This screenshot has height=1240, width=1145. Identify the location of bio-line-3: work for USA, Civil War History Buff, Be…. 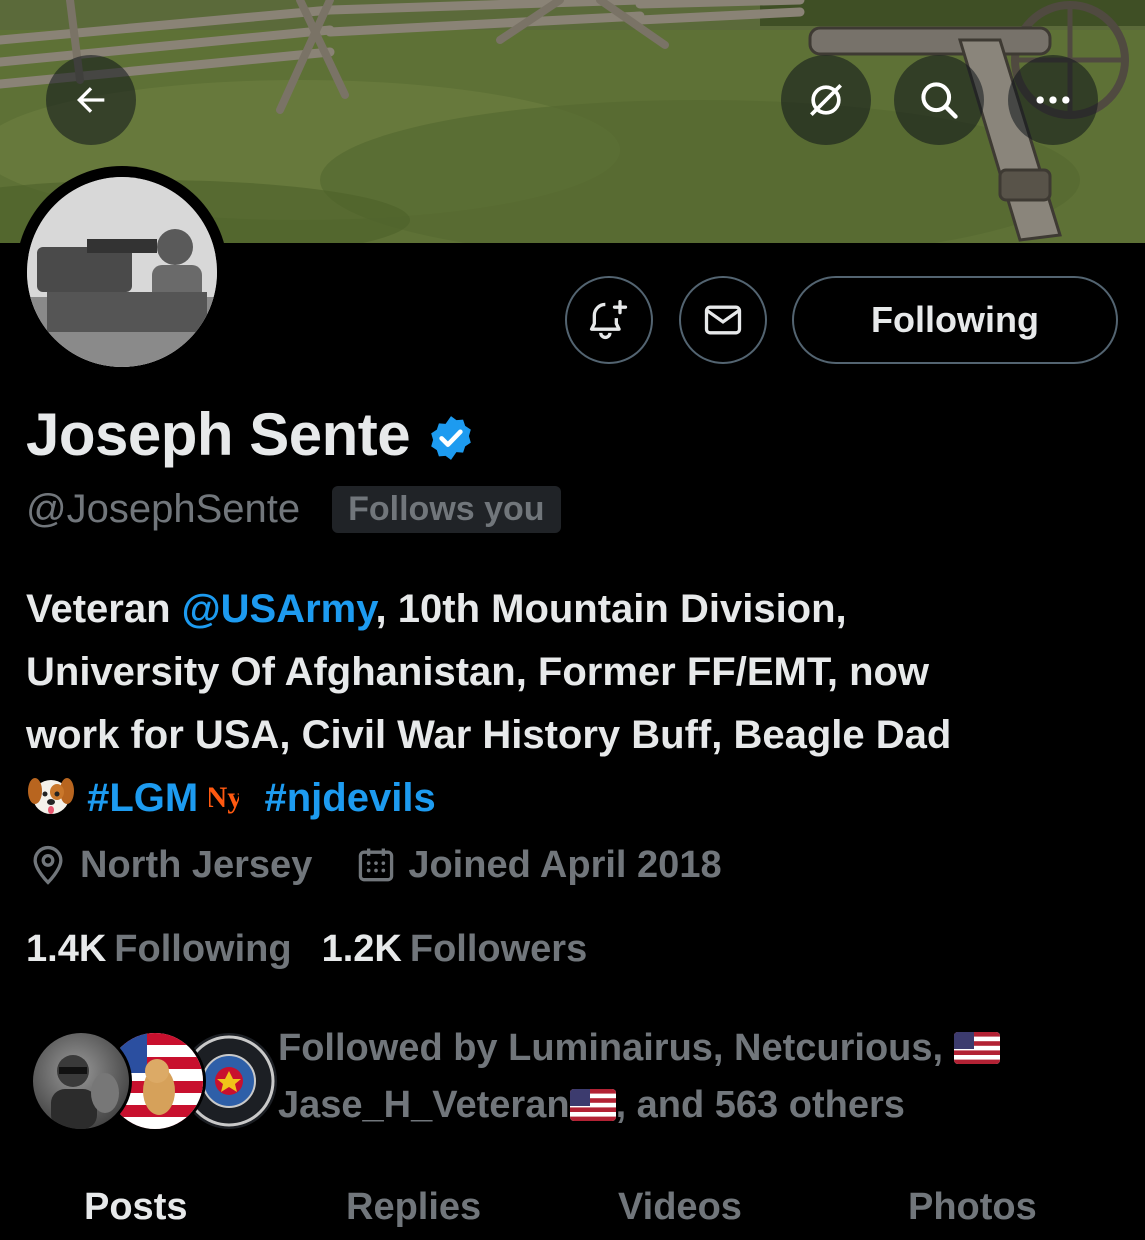
(489, 735).